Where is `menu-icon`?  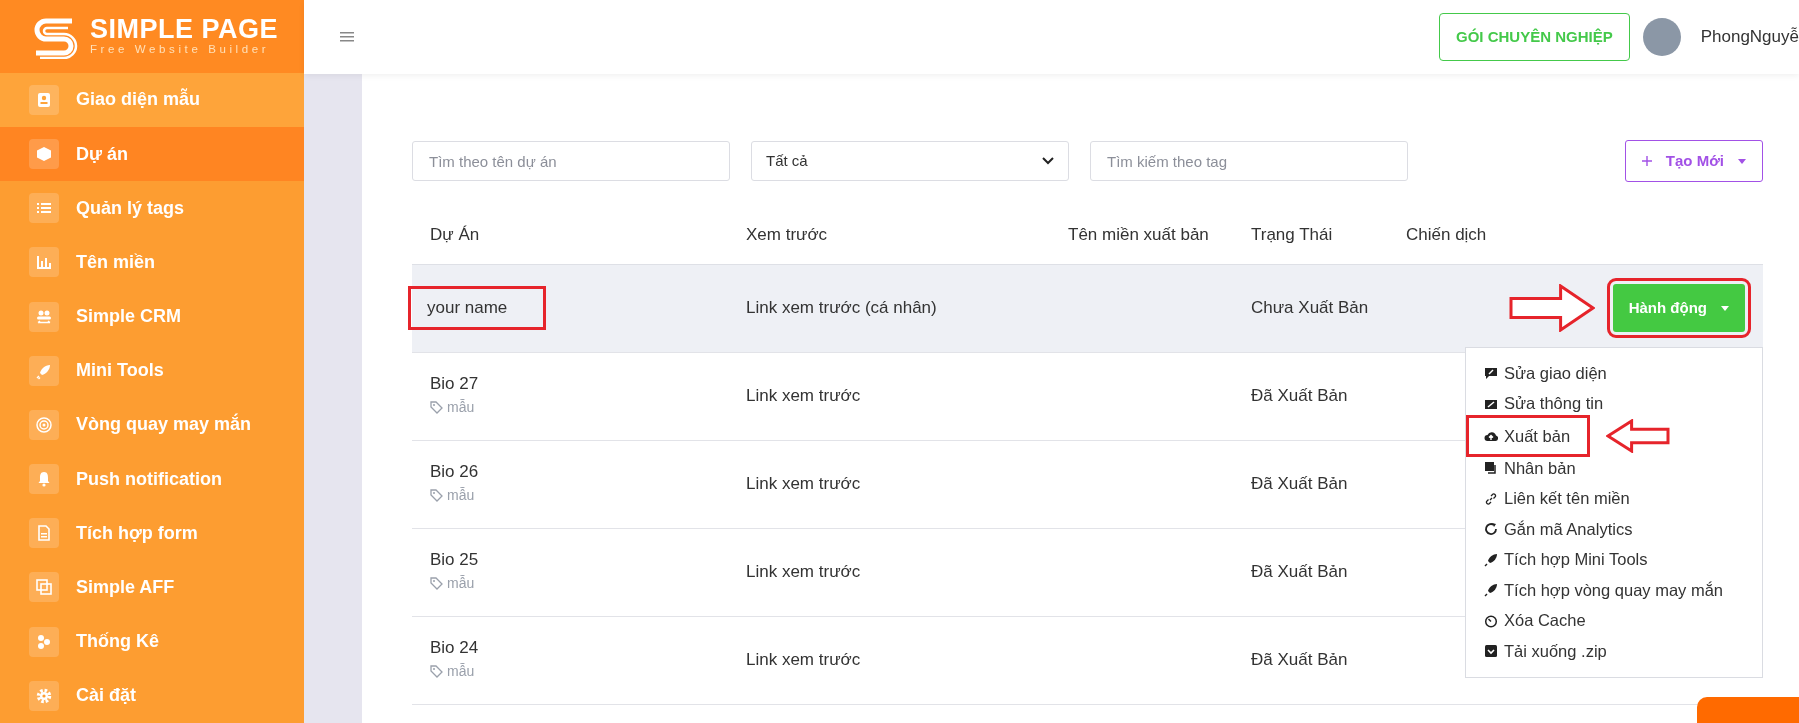 menu-icon is located at coordinates (347, 37).